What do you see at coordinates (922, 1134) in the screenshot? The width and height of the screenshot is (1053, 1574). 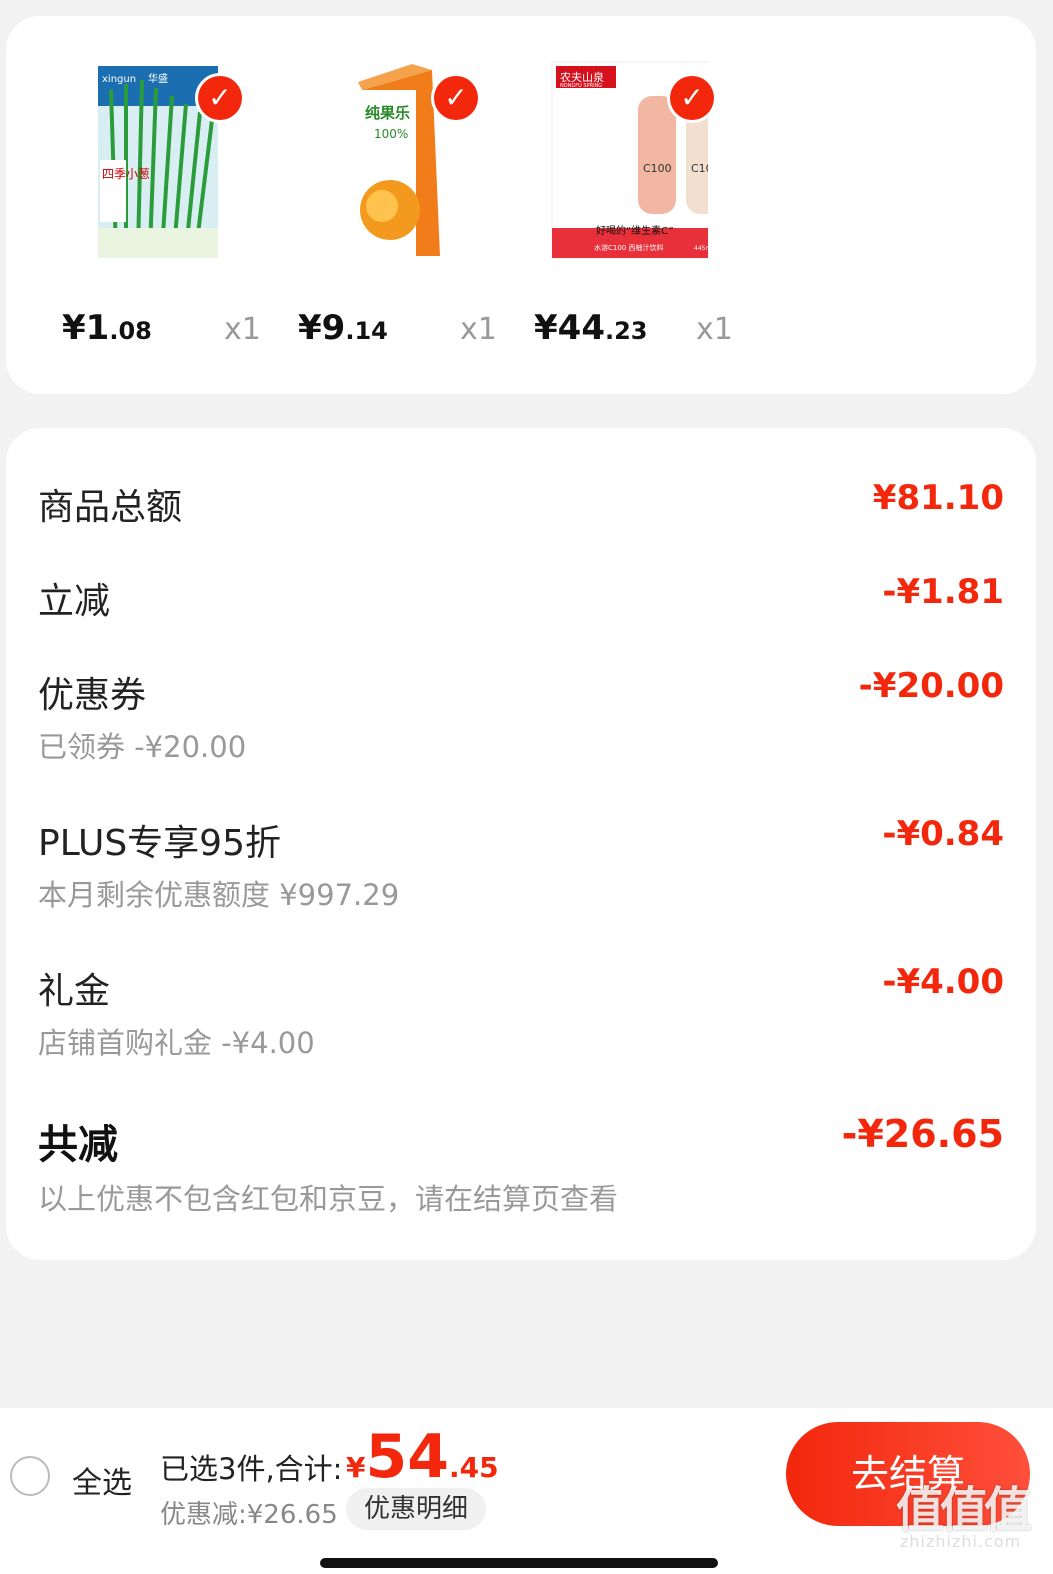 I see `total-discount-value: -¥26.65` at bounding box center [922, 1134].